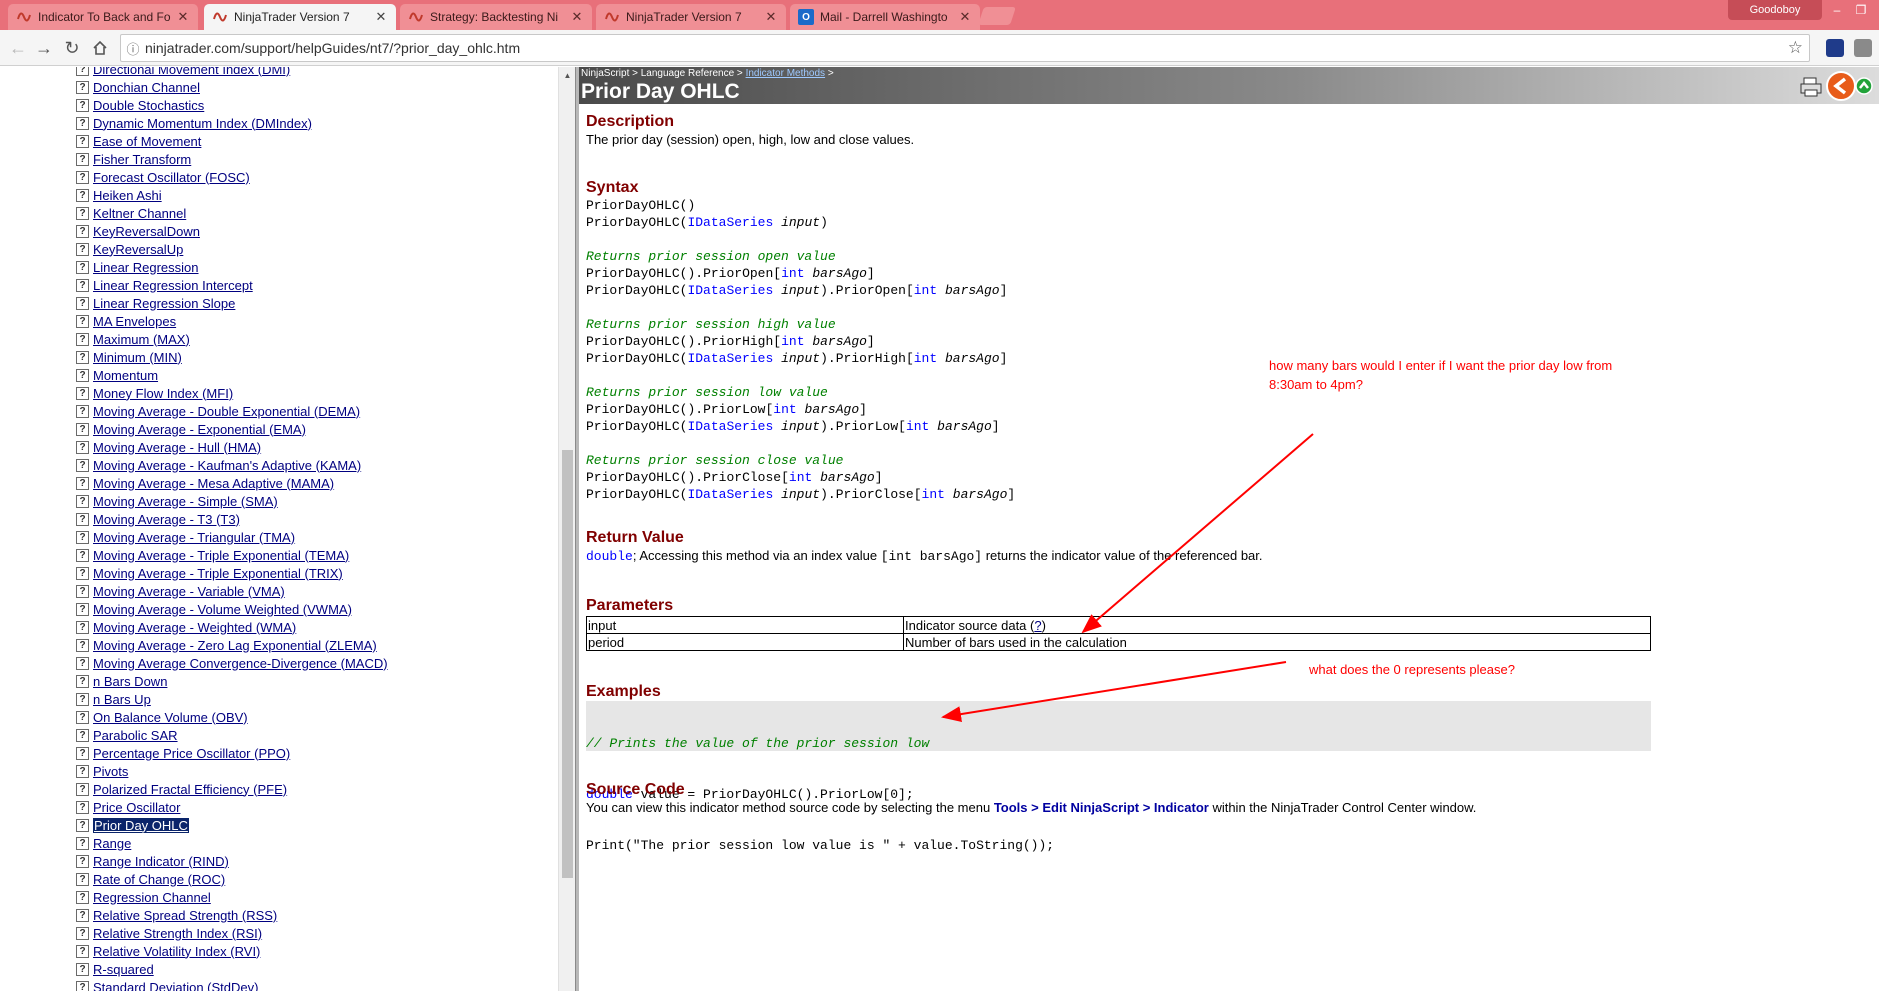 This screenshot has width=1879, height=991. I want to click on toc-item: ? Forecast Oscillator (FOSC), so click(232, 177).